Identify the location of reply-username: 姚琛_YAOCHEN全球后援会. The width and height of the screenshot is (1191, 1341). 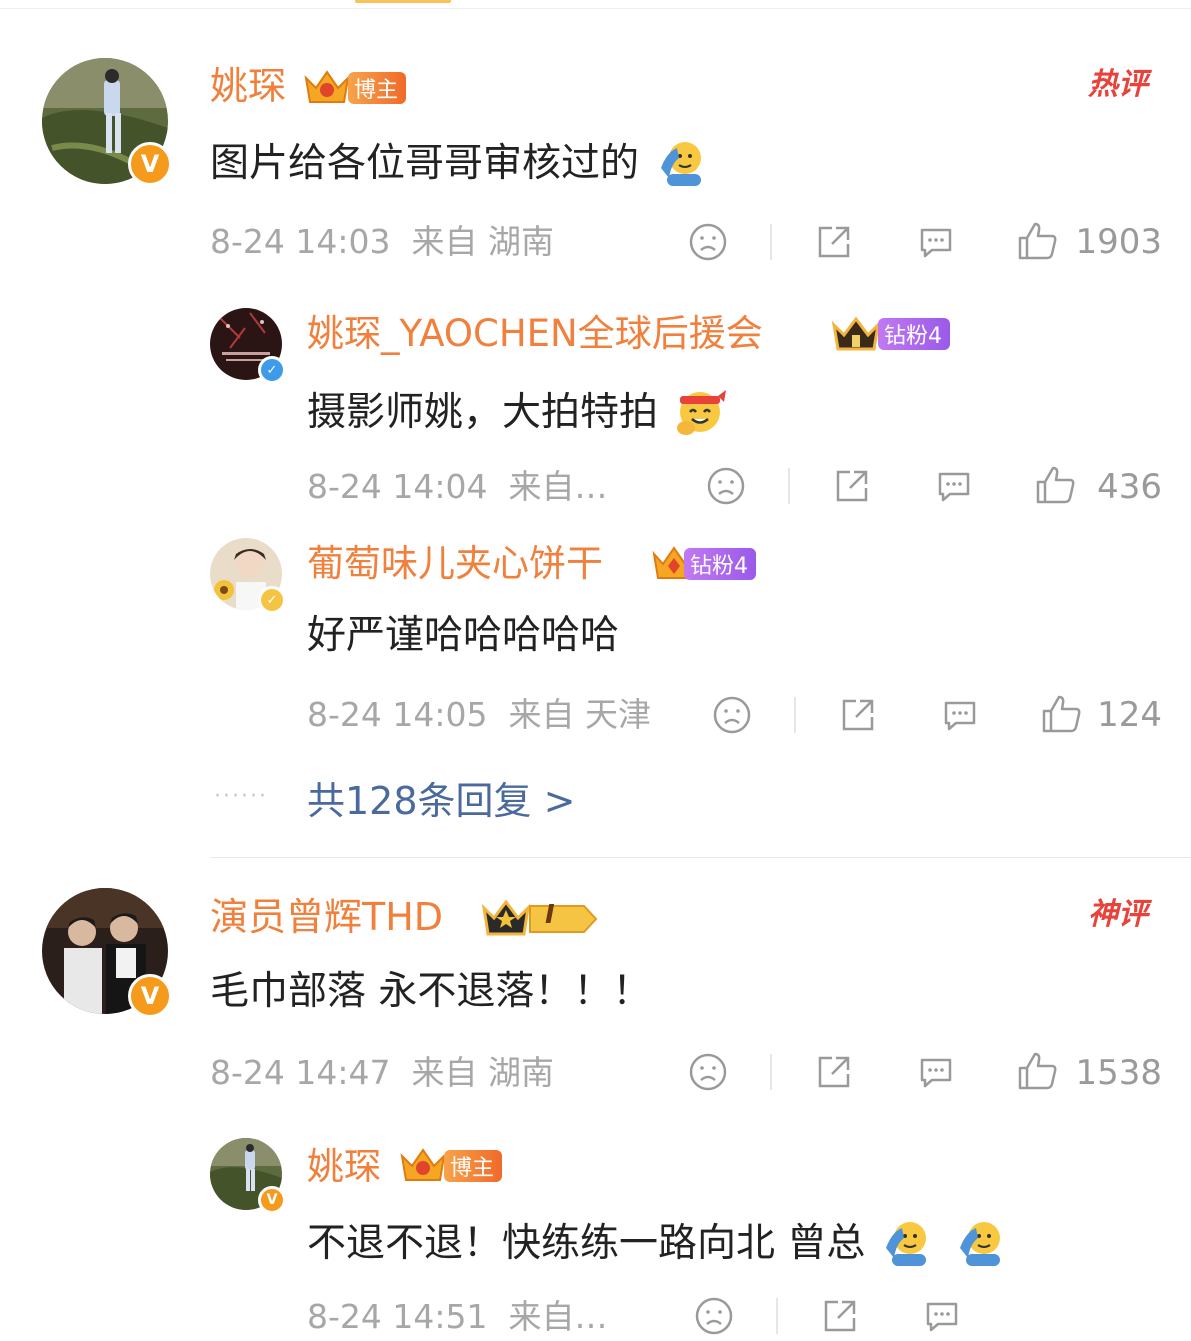
(535, 333).